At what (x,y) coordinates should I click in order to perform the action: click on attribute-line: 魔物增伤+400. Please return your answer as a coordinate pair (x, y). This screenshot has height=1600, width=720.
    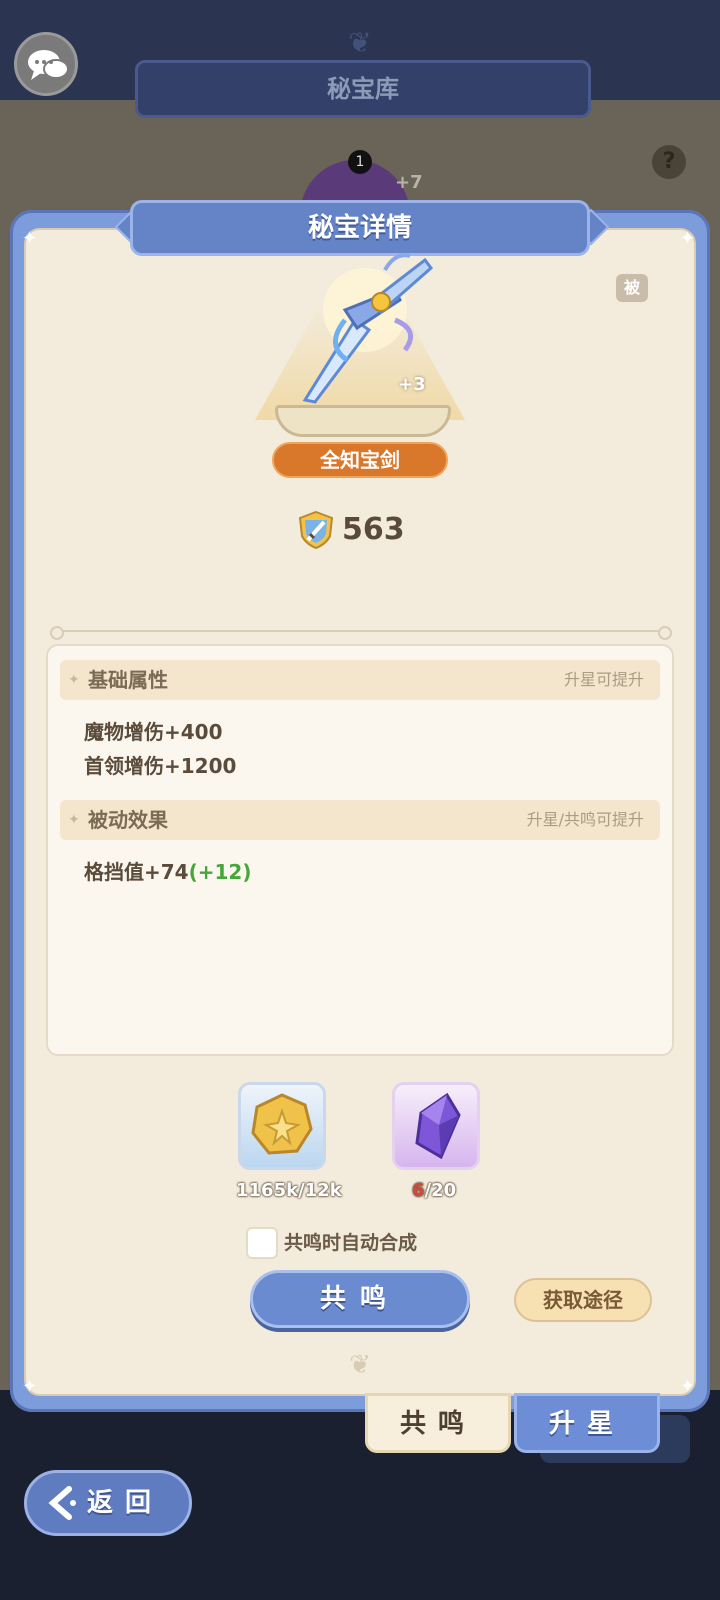
    Looking at the image, I should click on (153, 732).